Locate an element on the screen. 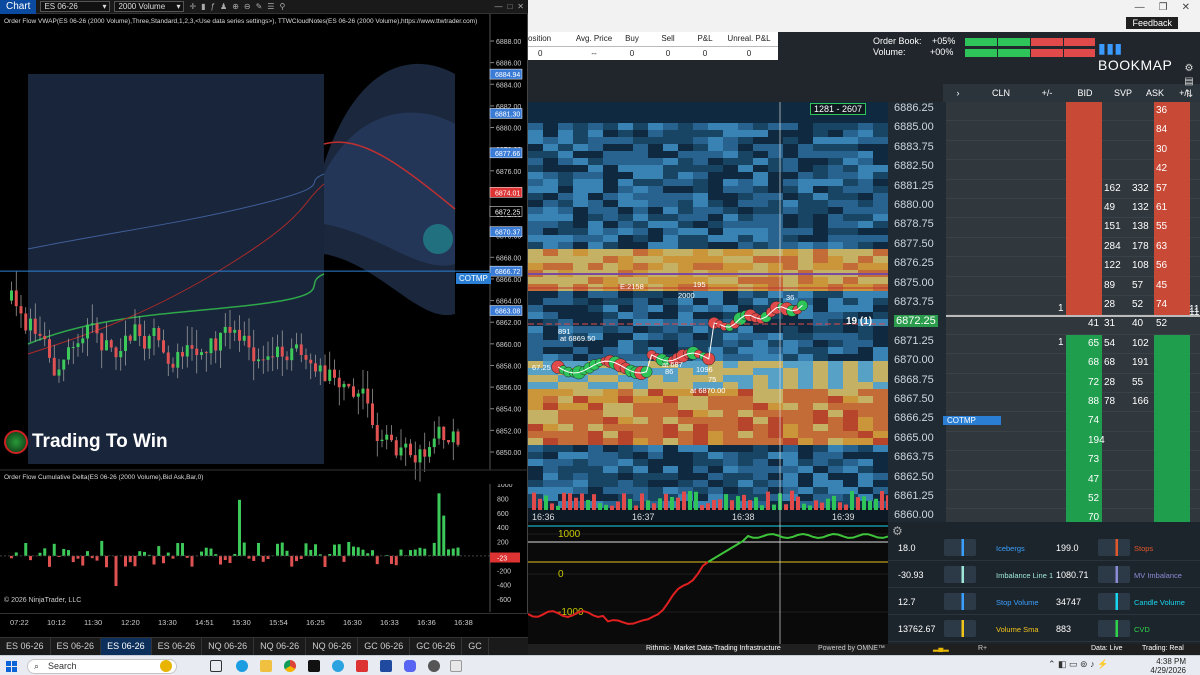 The width and height of the screenshot is (1200, 675). maximize-icon: ❐ is located at coordinates (1163, 7).